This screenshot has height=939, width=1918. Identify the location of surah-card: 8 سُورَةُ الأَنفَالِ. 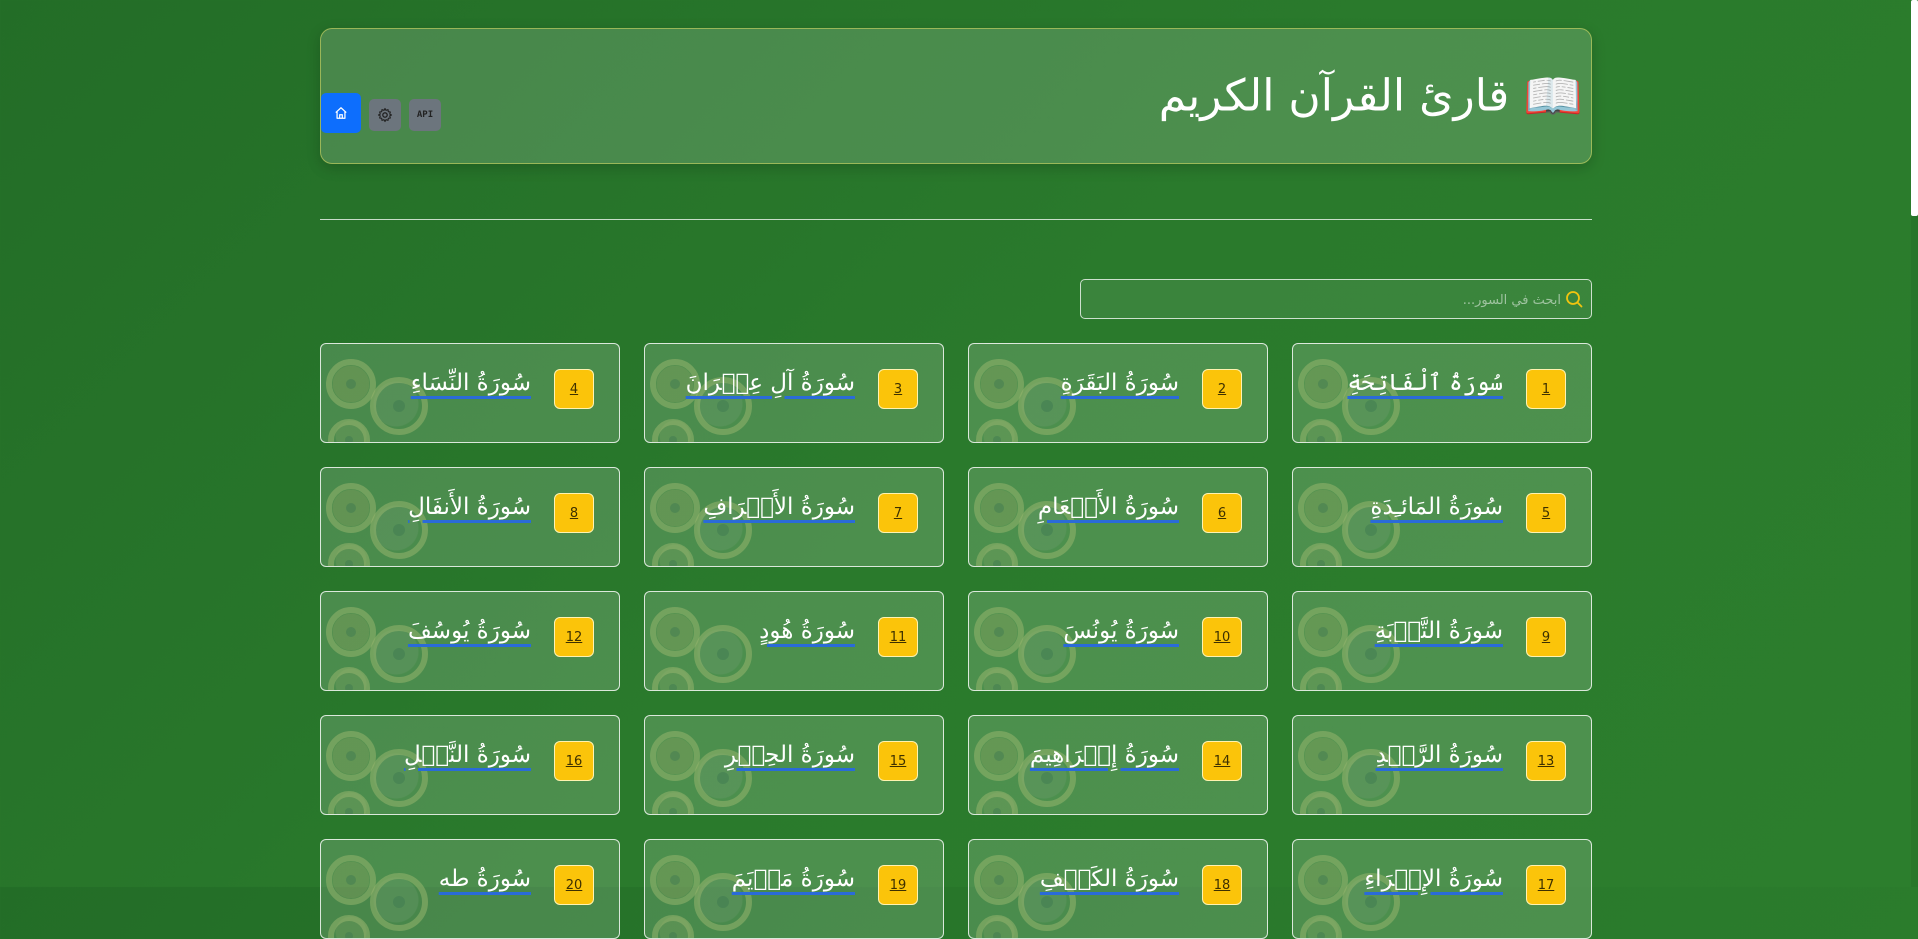
(470, 517).